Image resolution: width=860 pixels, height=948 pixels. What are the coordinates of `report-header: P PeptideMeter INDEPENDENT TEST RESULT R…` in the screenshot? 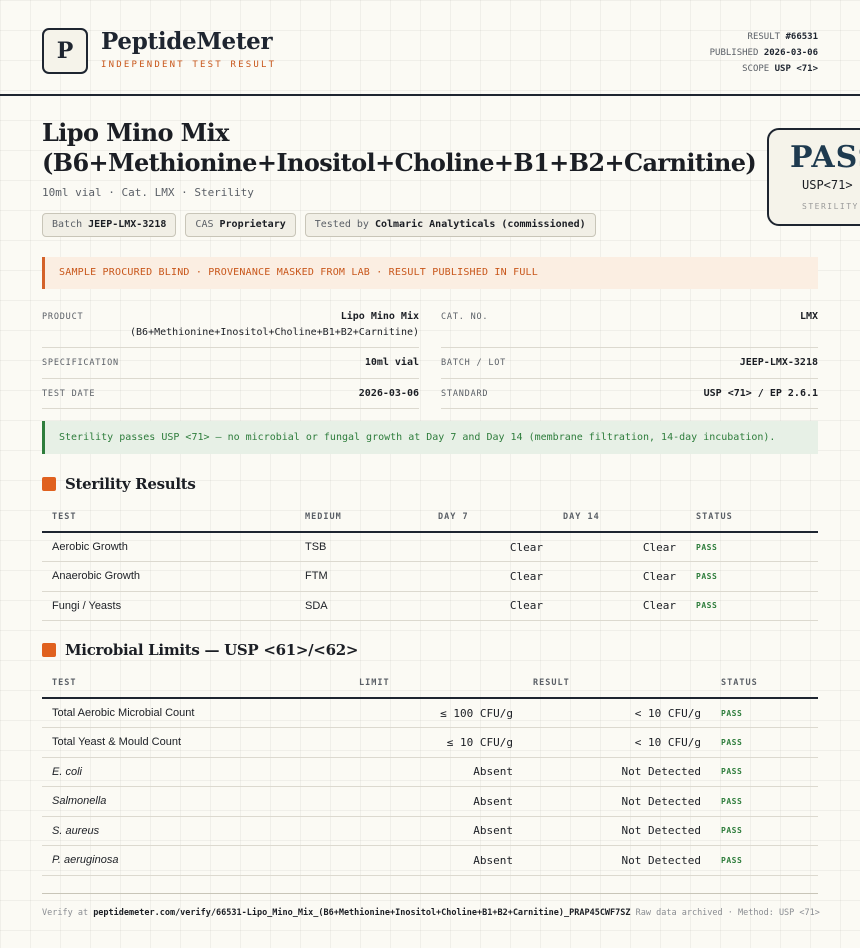 It's located at (430, 48).